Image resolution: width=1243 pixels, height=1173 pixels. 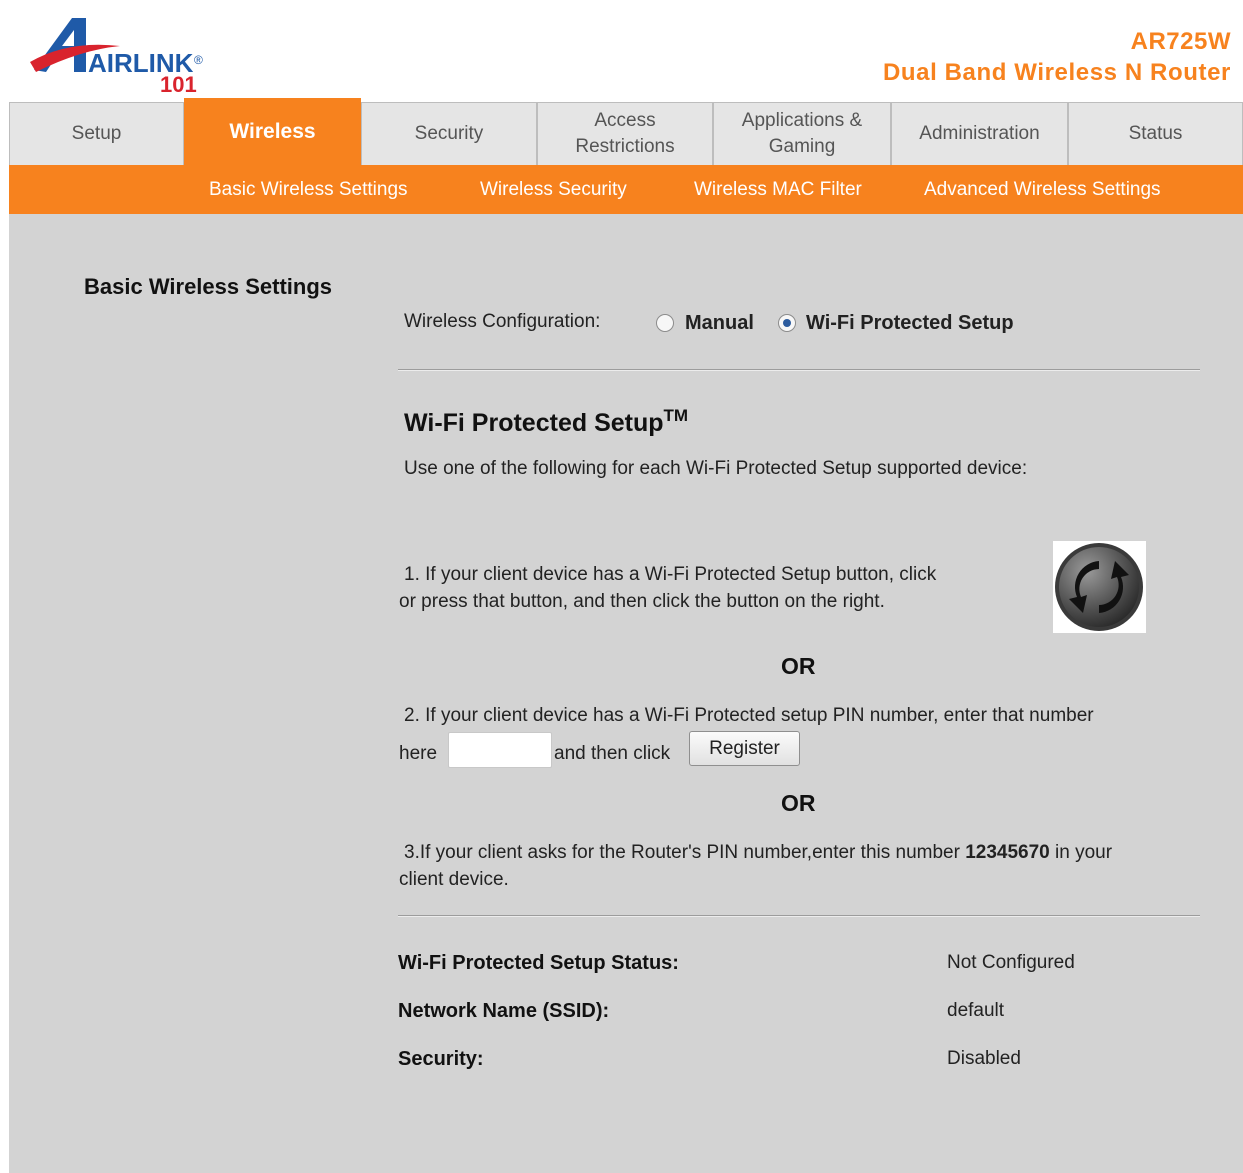 What do you see at coordinates (1084, 852) in the screenshot?
I see `step3-text-end: in your` at bounding box center [1084, 852].